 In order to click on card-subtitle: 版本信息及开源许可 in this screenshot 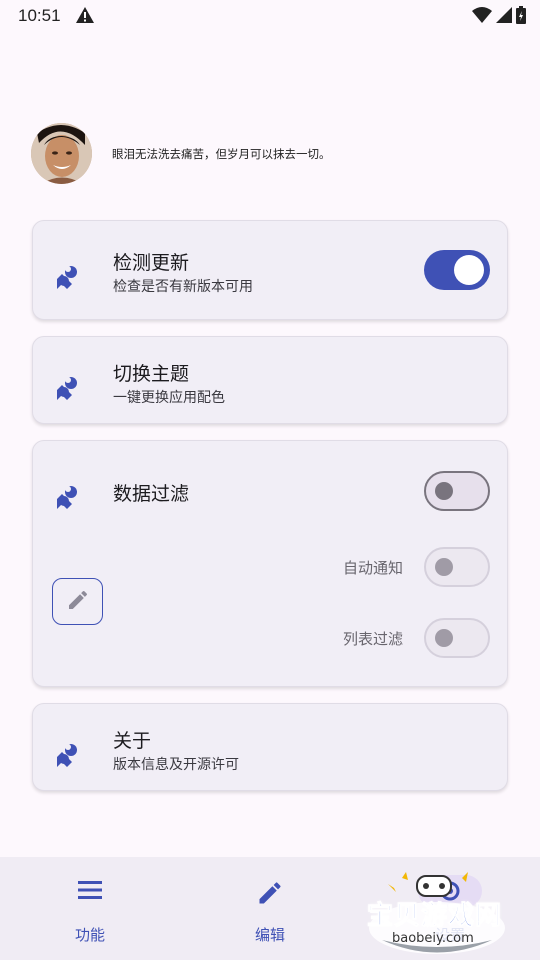, I will do `click(176, 765)`.